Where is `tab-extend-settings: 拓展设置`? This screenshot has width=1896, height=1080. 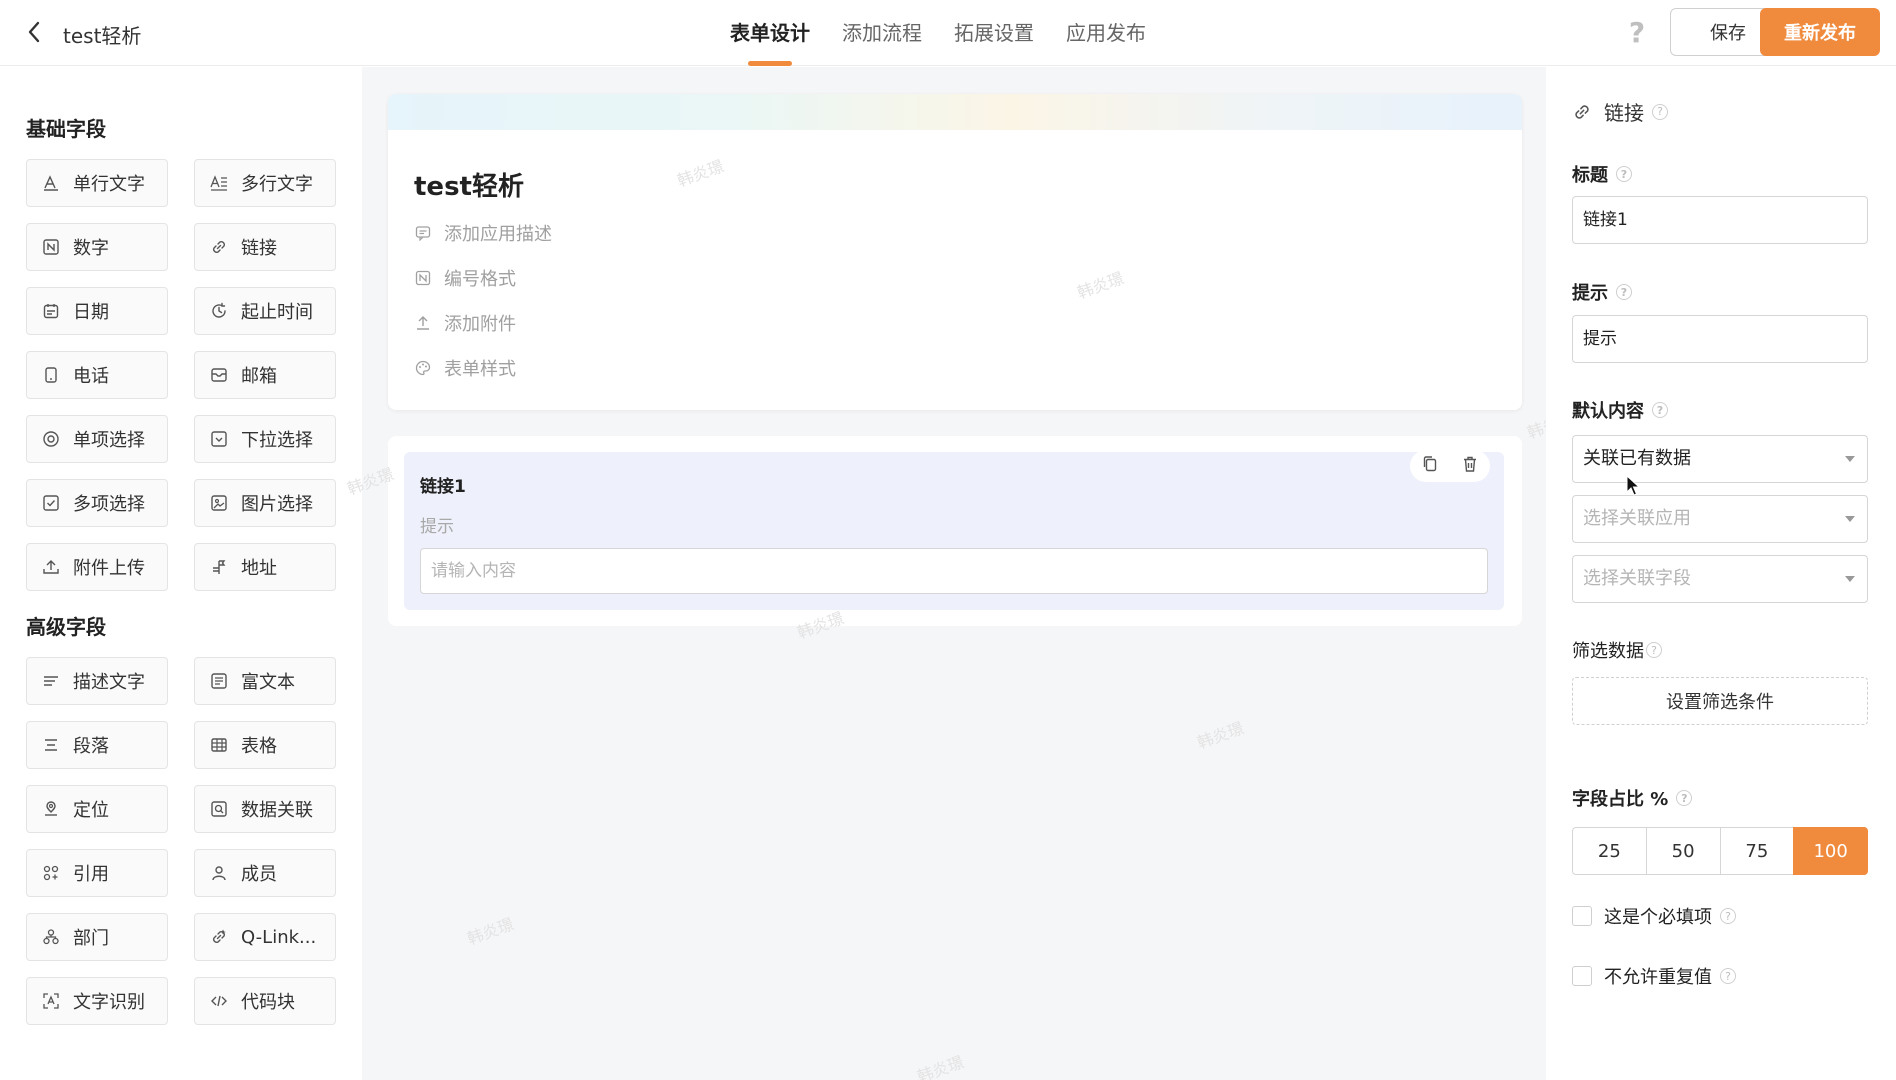
tab-extend-settings: 拓展设置 is located at coordinates (994, 33).